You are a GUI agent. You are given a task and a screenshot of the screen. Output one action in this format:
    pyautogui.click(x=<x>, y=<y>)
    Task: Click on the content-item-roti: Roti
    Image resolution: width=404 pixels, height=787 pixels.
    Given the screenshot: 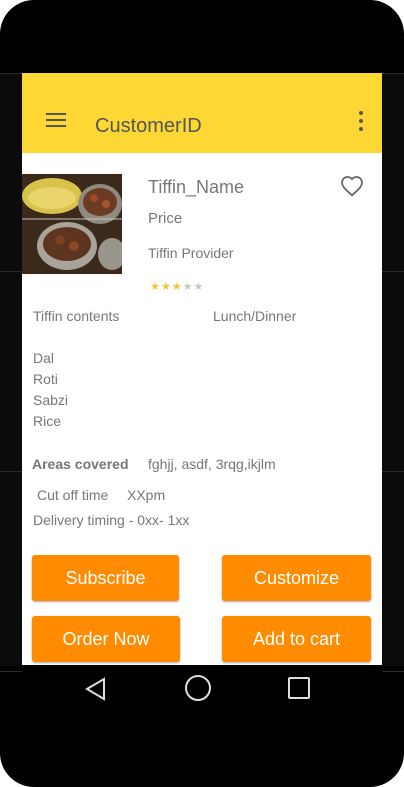 What is the action you would take?
    pyautogui.click(x=45, y=379)
    